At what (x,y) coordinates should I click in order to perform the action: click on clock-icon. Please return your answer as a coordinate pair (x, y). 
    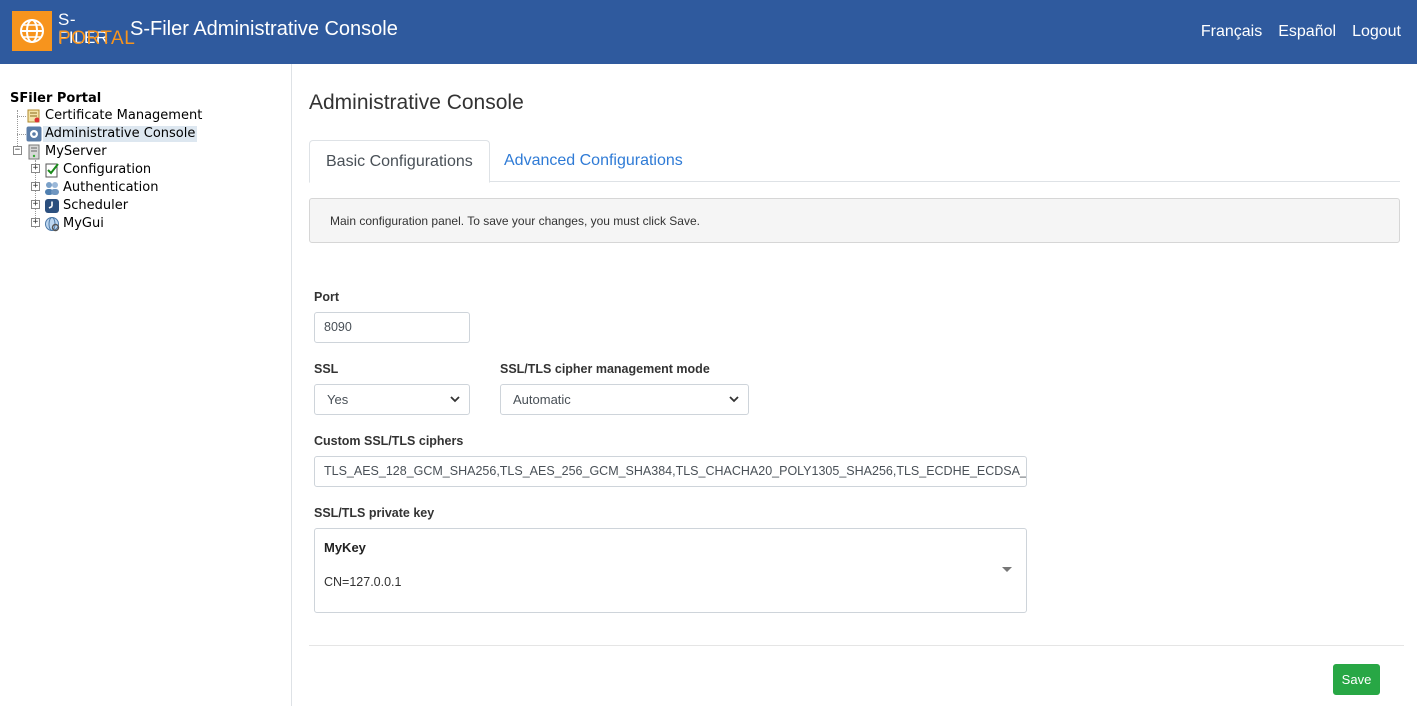
    Looking at the image, I should click on (52, 206).